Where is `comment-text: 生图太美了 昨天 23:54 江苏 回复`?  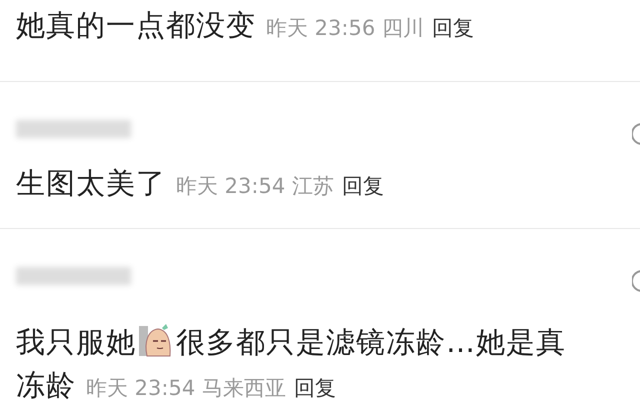
comment-text: 生图太美了 昨天 23:54 江苏 回复 is located at coordinates (200, 183).